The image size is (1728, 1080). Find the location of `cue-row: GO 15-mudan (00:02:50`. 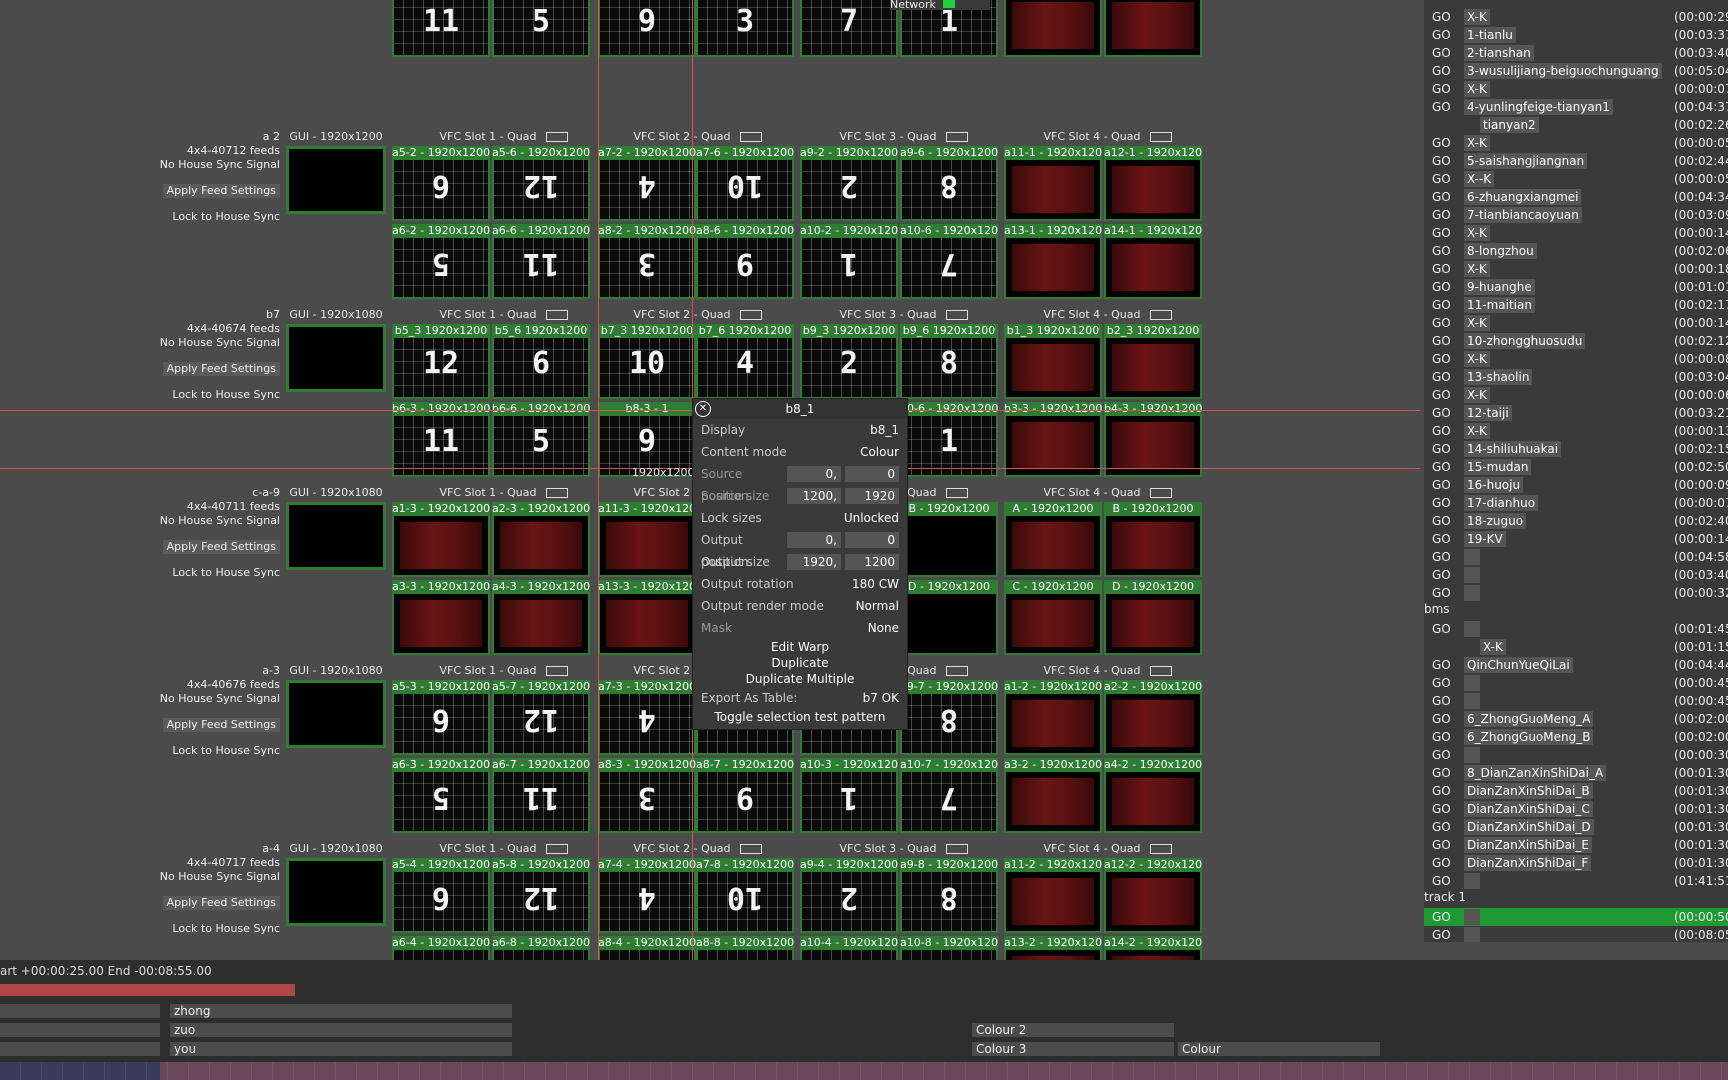

cue-row: GO 15-mudan (00:02:50 is located at coordinates (1576, 467).